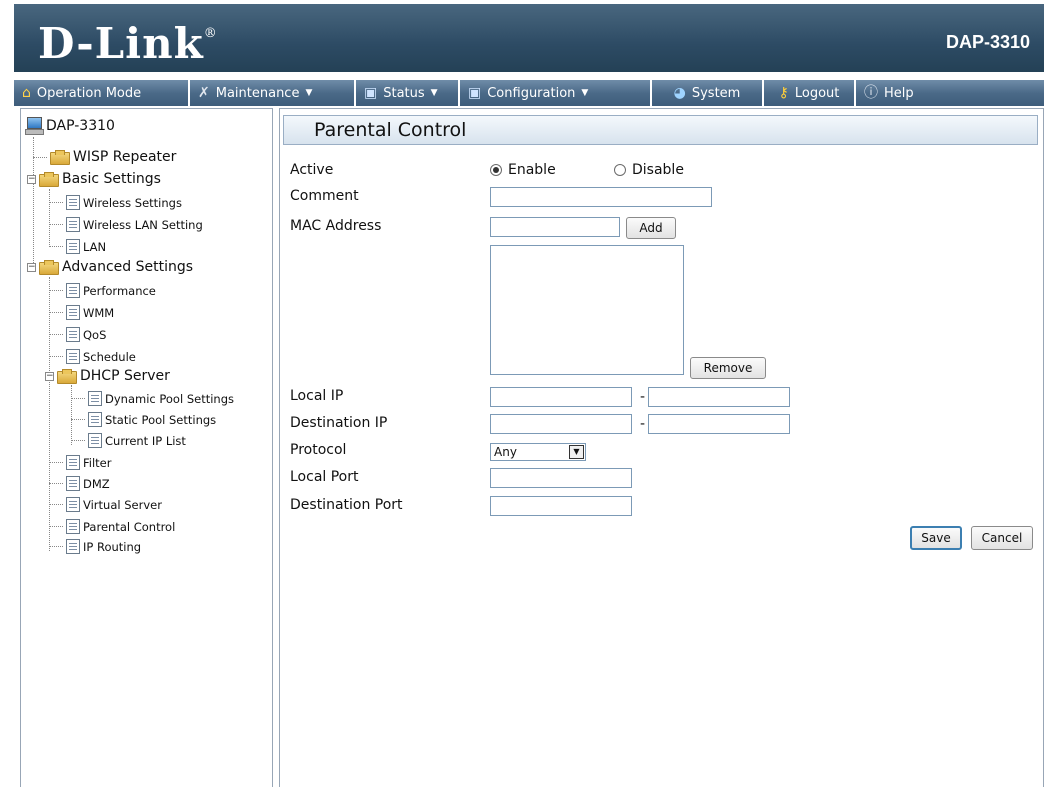 This screenshot has width=1048, height=787. Describe the element at coordinates (555, 227) in the screenshot. I see `mac-address-field` at that location.